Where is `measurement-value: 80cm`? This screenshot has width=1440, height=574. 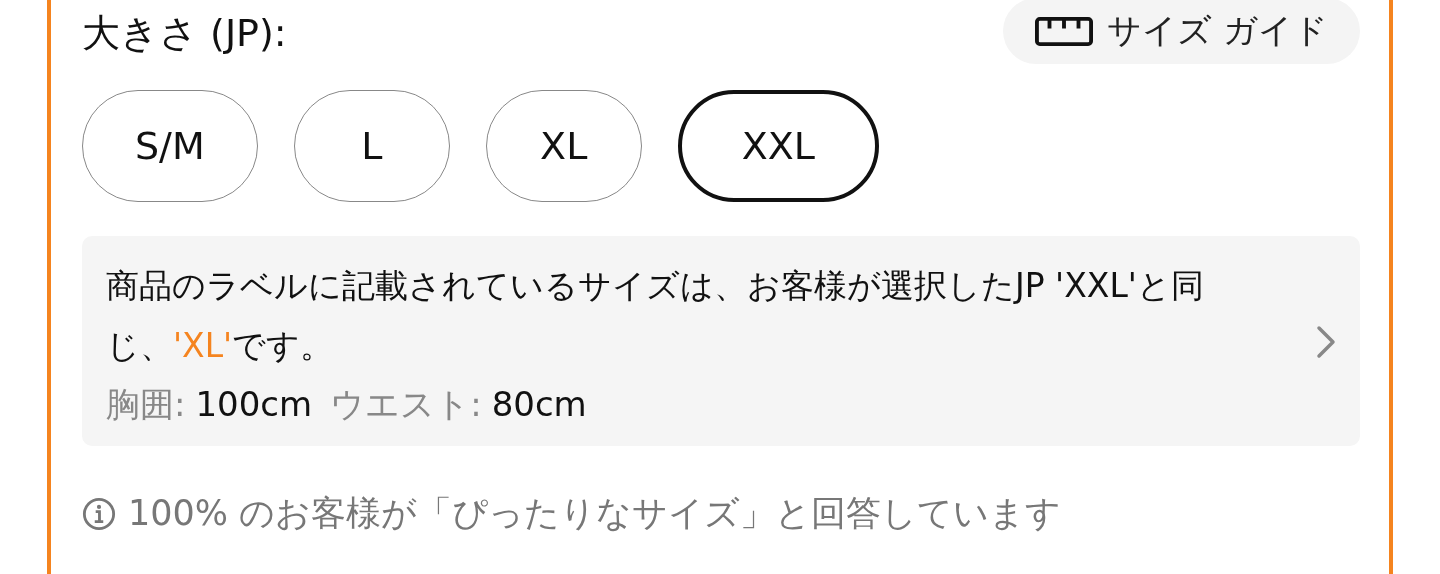 measurement-value: 80cm is located at coordinates (539, 404).